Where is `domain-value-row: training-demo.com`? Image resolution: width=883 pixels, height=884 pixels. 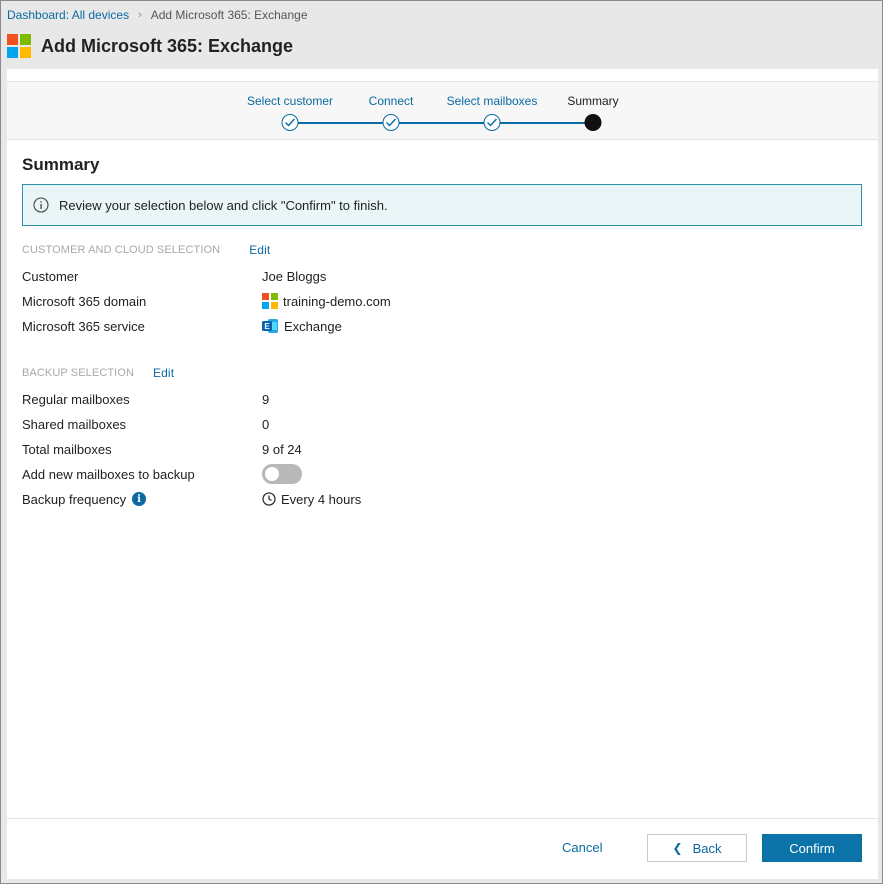
domain-value-row: training-demo.com is located at coordinates (326, 301).